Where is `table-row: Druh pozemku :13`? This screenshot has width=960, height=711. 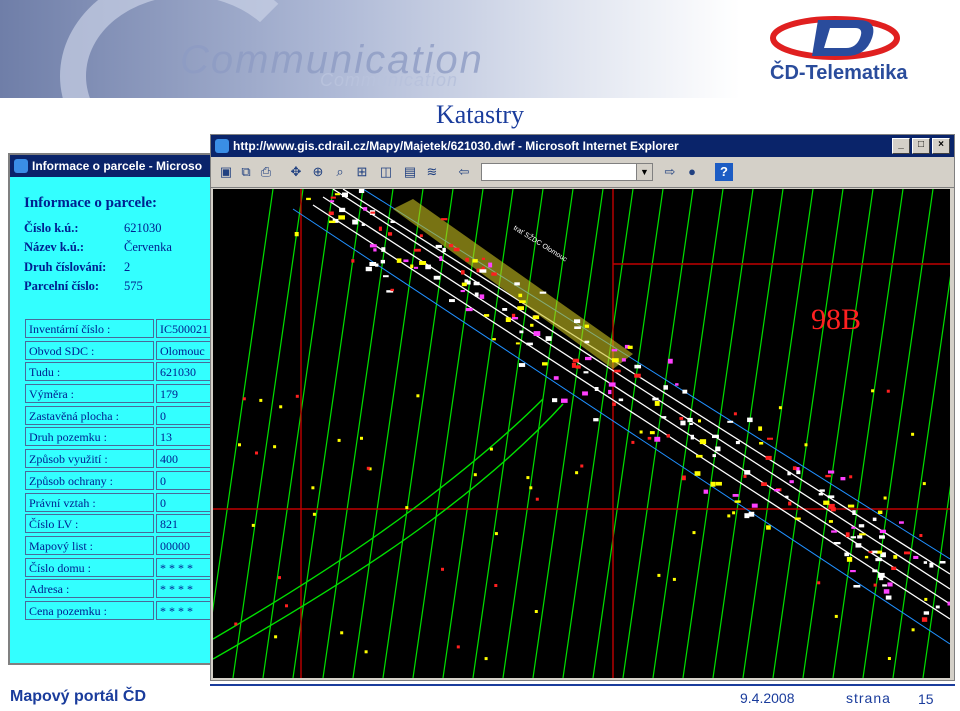
table-row: Druh pozemku :13 is located at coordinates (117, 437).